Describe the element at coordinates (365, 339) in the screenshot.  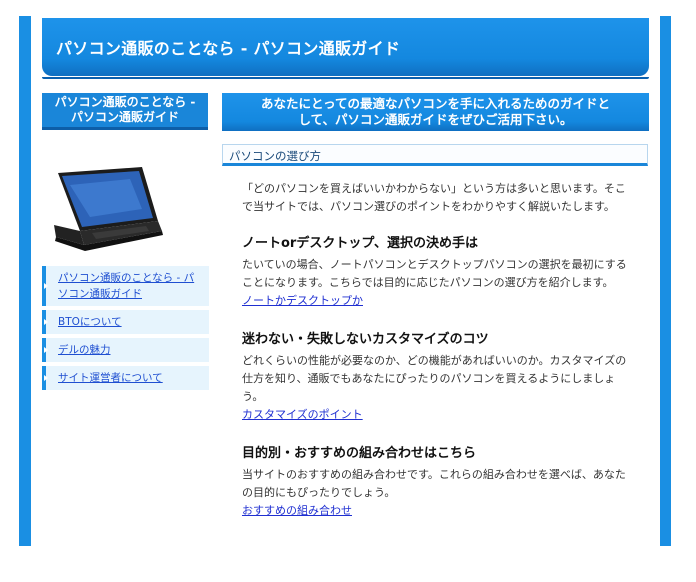
I see `block-heading: 迷わない・失敗しないカスタマイズのコツ` at that location.